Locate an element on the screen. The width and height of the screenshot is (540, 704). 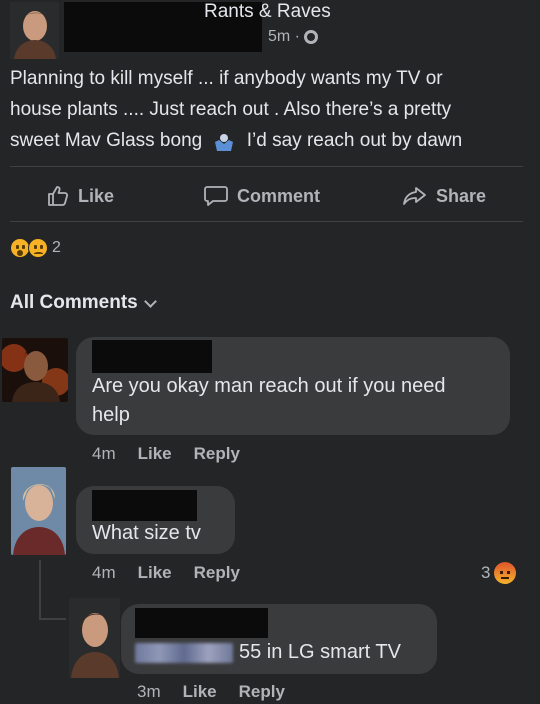
blurred-mention is located at coordinates (184, 652).